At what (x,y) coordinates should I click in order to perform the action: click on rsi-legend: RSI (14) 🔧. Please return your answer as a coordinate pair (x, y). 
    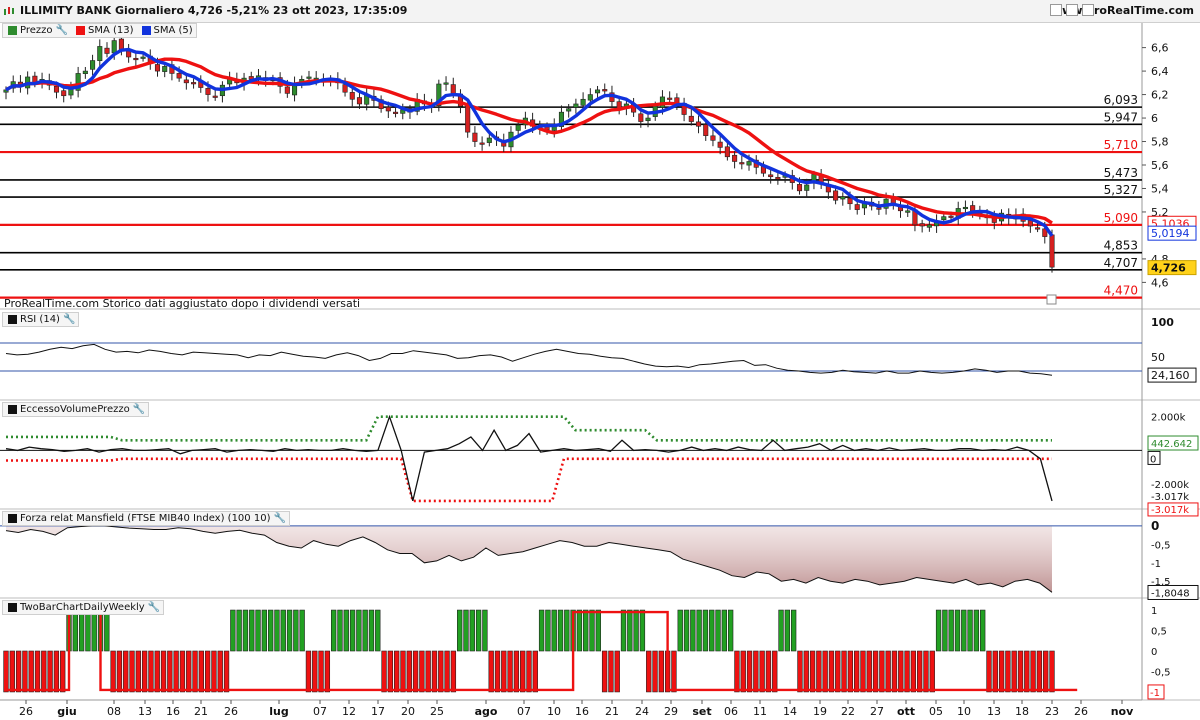
    Looking at the image, I should click on (41, 319).